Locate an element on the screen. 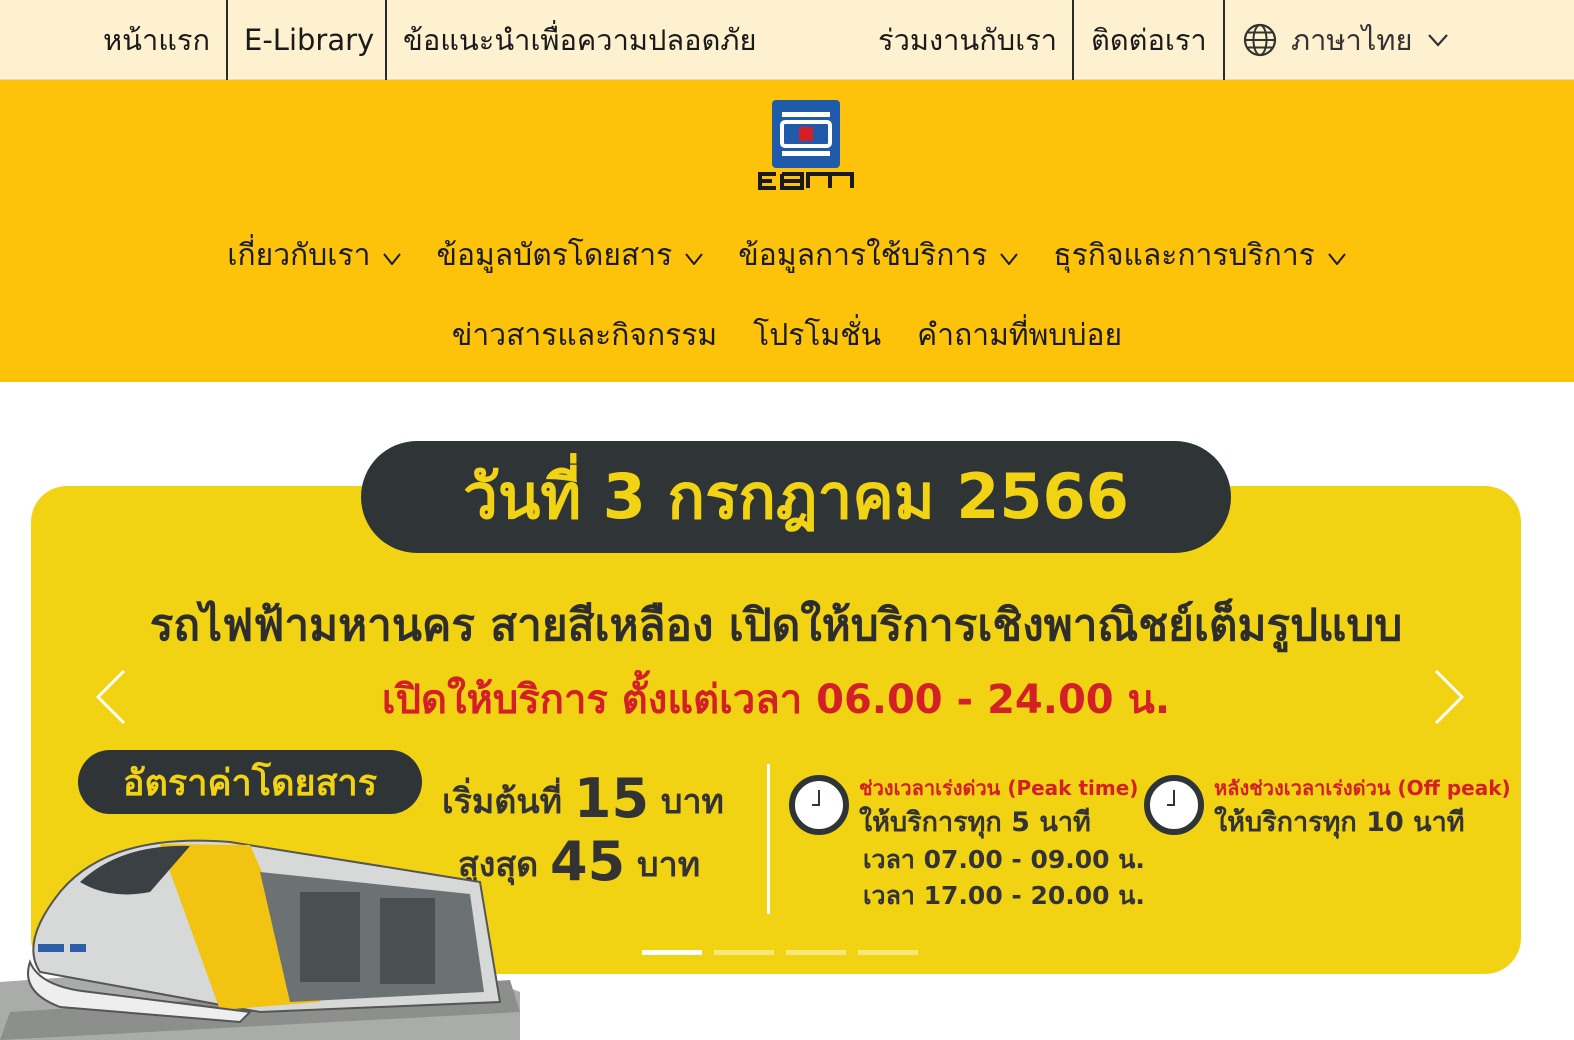 Image resolution: width=1574 pixels, height=1040 pixels. offpeak-frequency: ให้บริการทุก 10 นาที is located at coordinates (1339, 822).